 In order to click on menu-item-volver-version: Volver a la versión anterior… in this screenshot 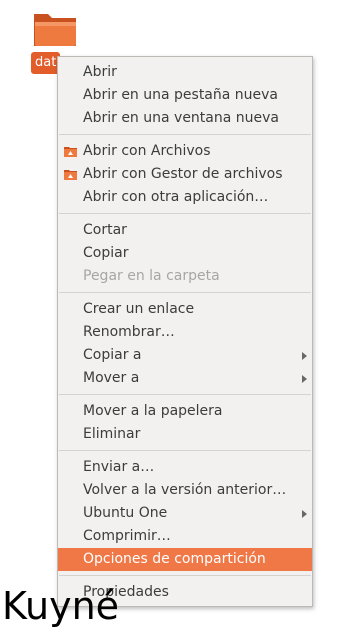, I will do `click(185, 490)`.